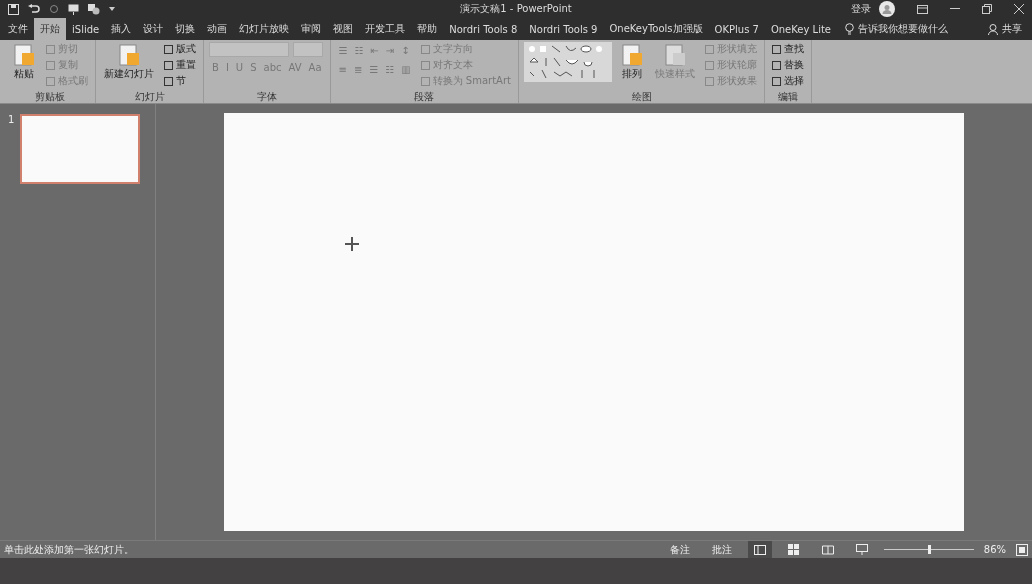 This screenshot has width=1032, height=584. What do you see at coordinates (987, 9) in the screenshot?
I see `restore-icon` at bounding box center [987, 9].